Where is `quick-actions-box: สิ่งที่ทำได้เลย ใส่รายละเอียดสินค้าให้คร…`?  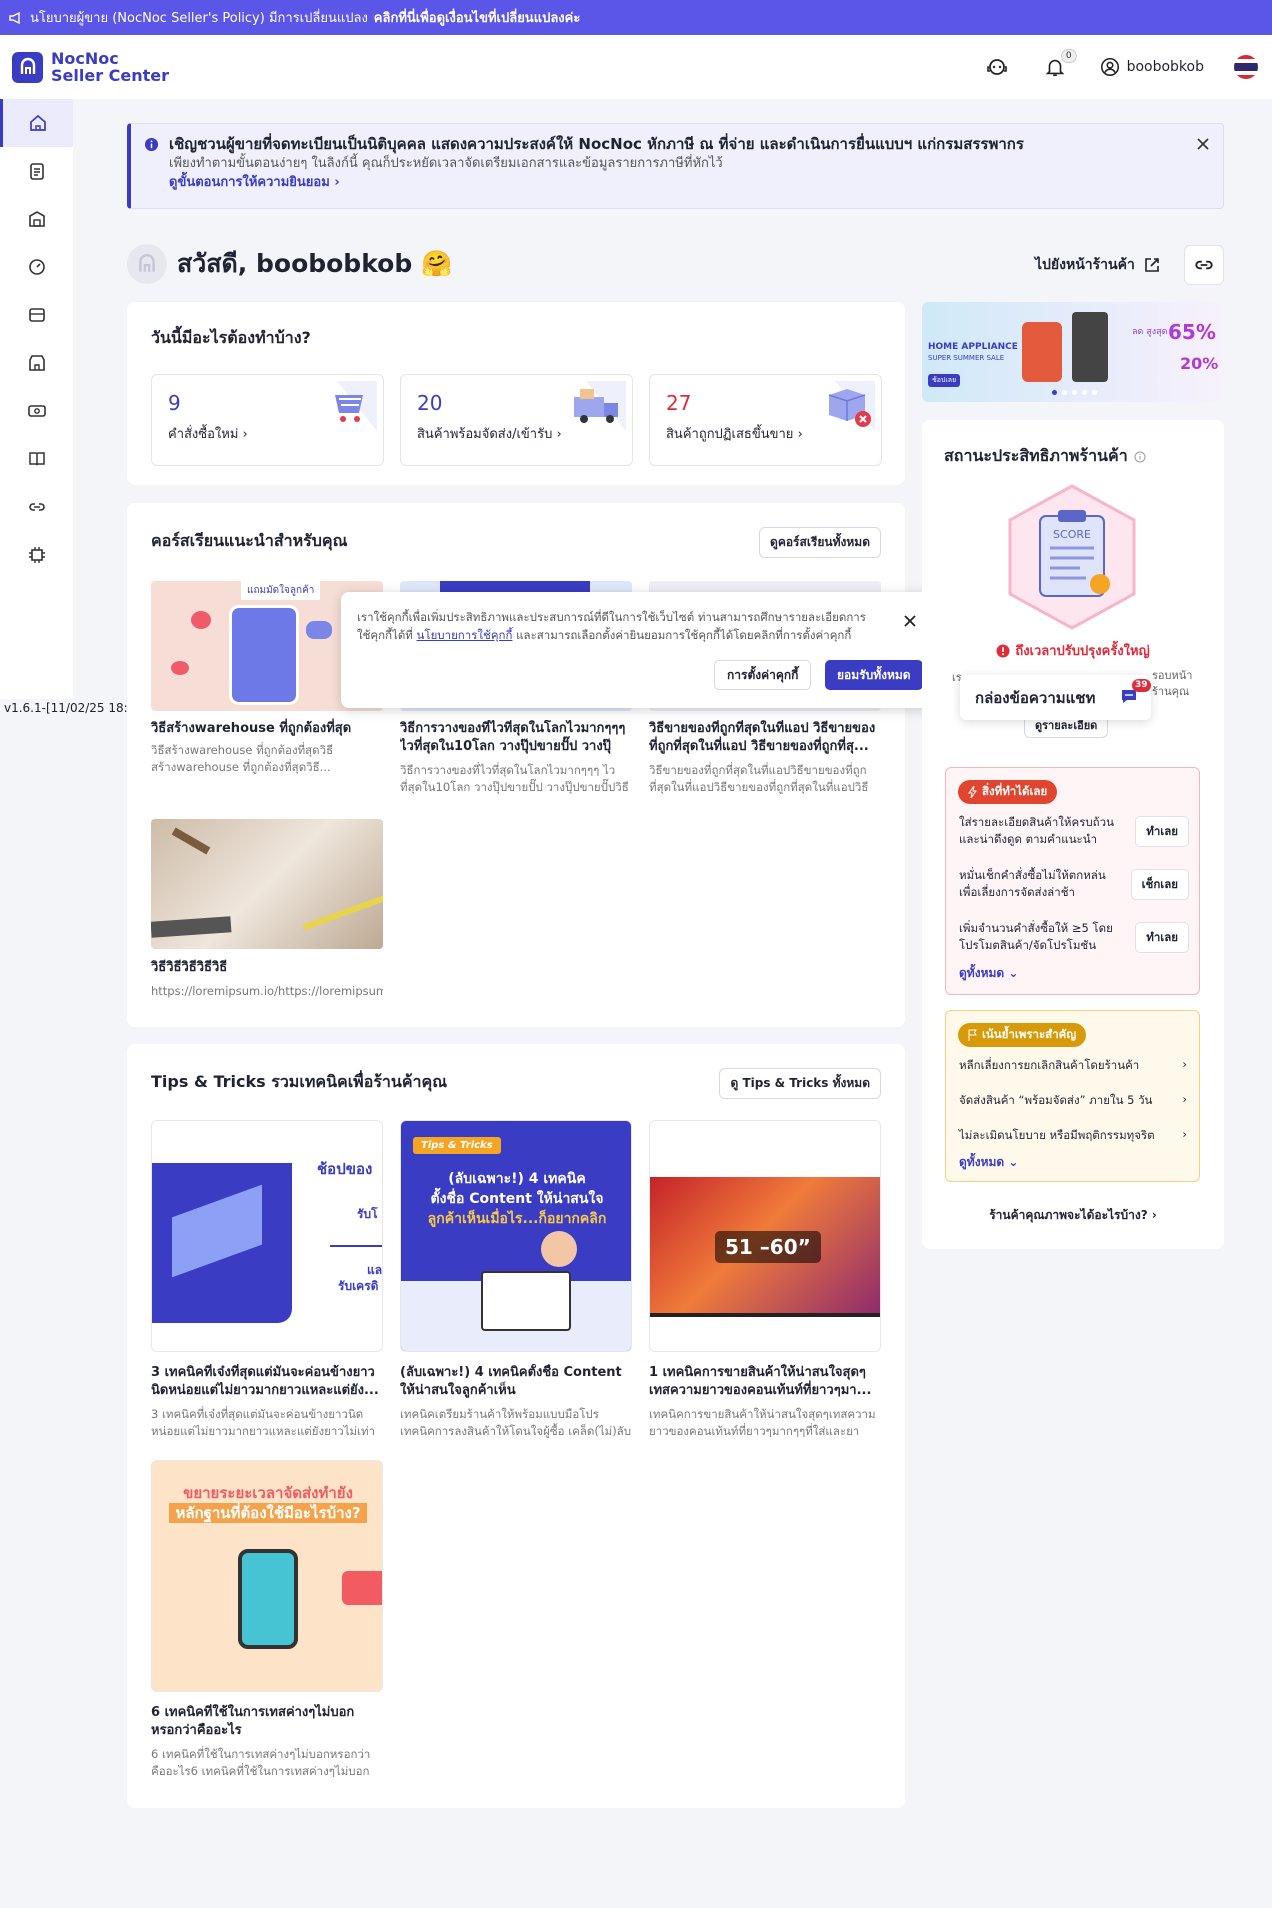
quick-actions-box: สิ่งที่ทำได้เลย ใส่รายละเอียดสินค้าให้คร… is located at coordinates (1072, 881).